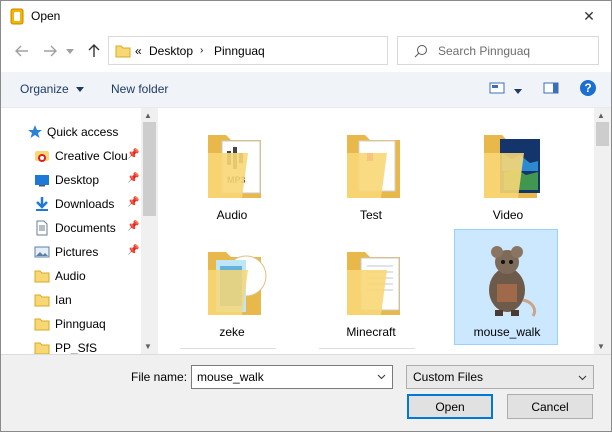 Image resolution: width=612 pixels, height=432 pixels. What do you see at coordinates (201, 50) in the screenshot?
I see `chevron-right-icon: ›` at bounding box center [201, 50].